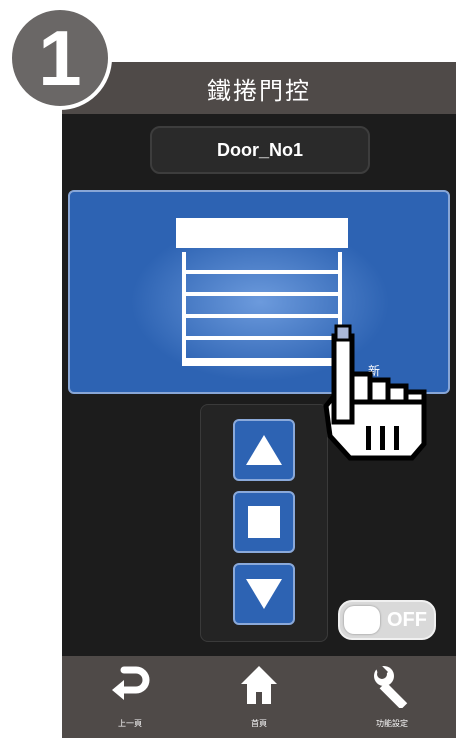 The height and width of the screenshot is (738, 469). I want to click on square-stop-icon, so click(264, 522).